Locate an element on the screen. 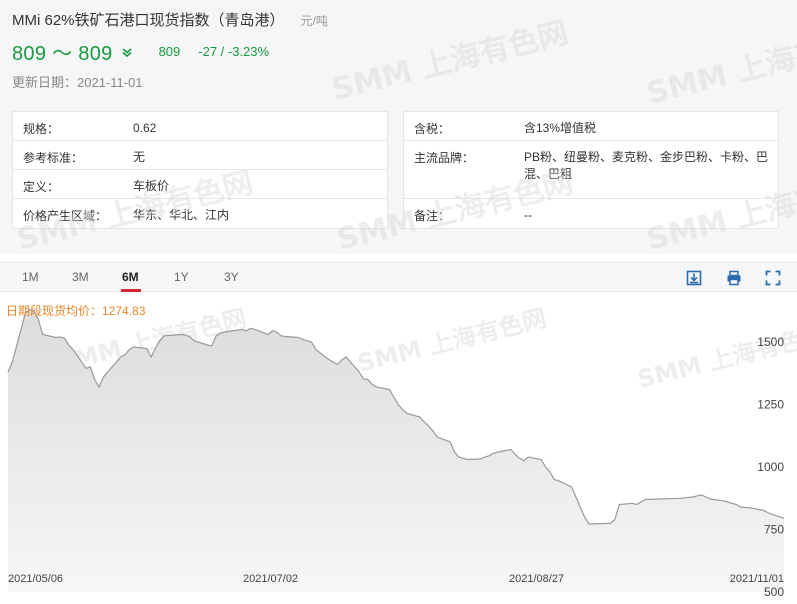  info-row-definition: 定义： 车板价 is located at coordinates (200, 184).